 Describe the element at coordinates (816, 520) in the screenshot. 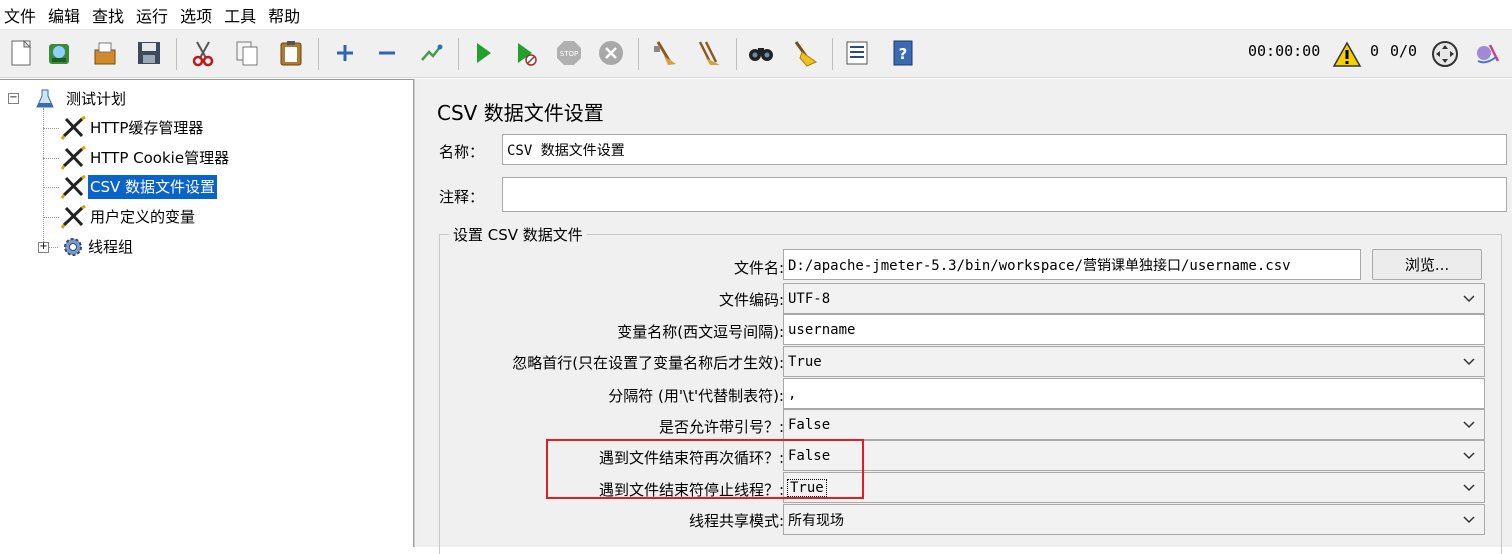

I see `sharing-mode-value: 所有现场` at that location.